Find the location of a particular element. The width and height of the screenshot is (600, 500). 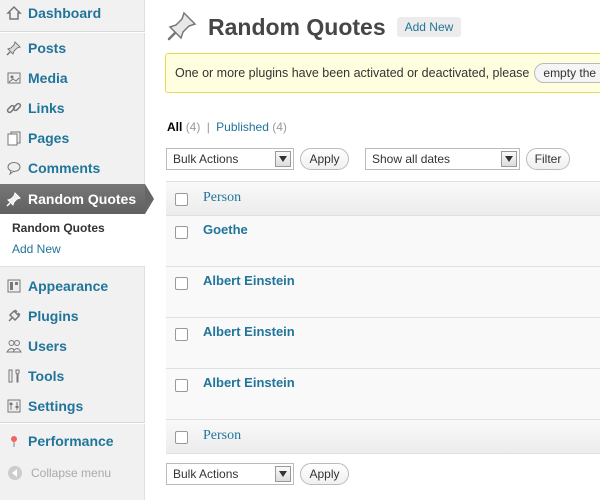

date-filter-value: Show all dates is located at coordinates (411, 159).